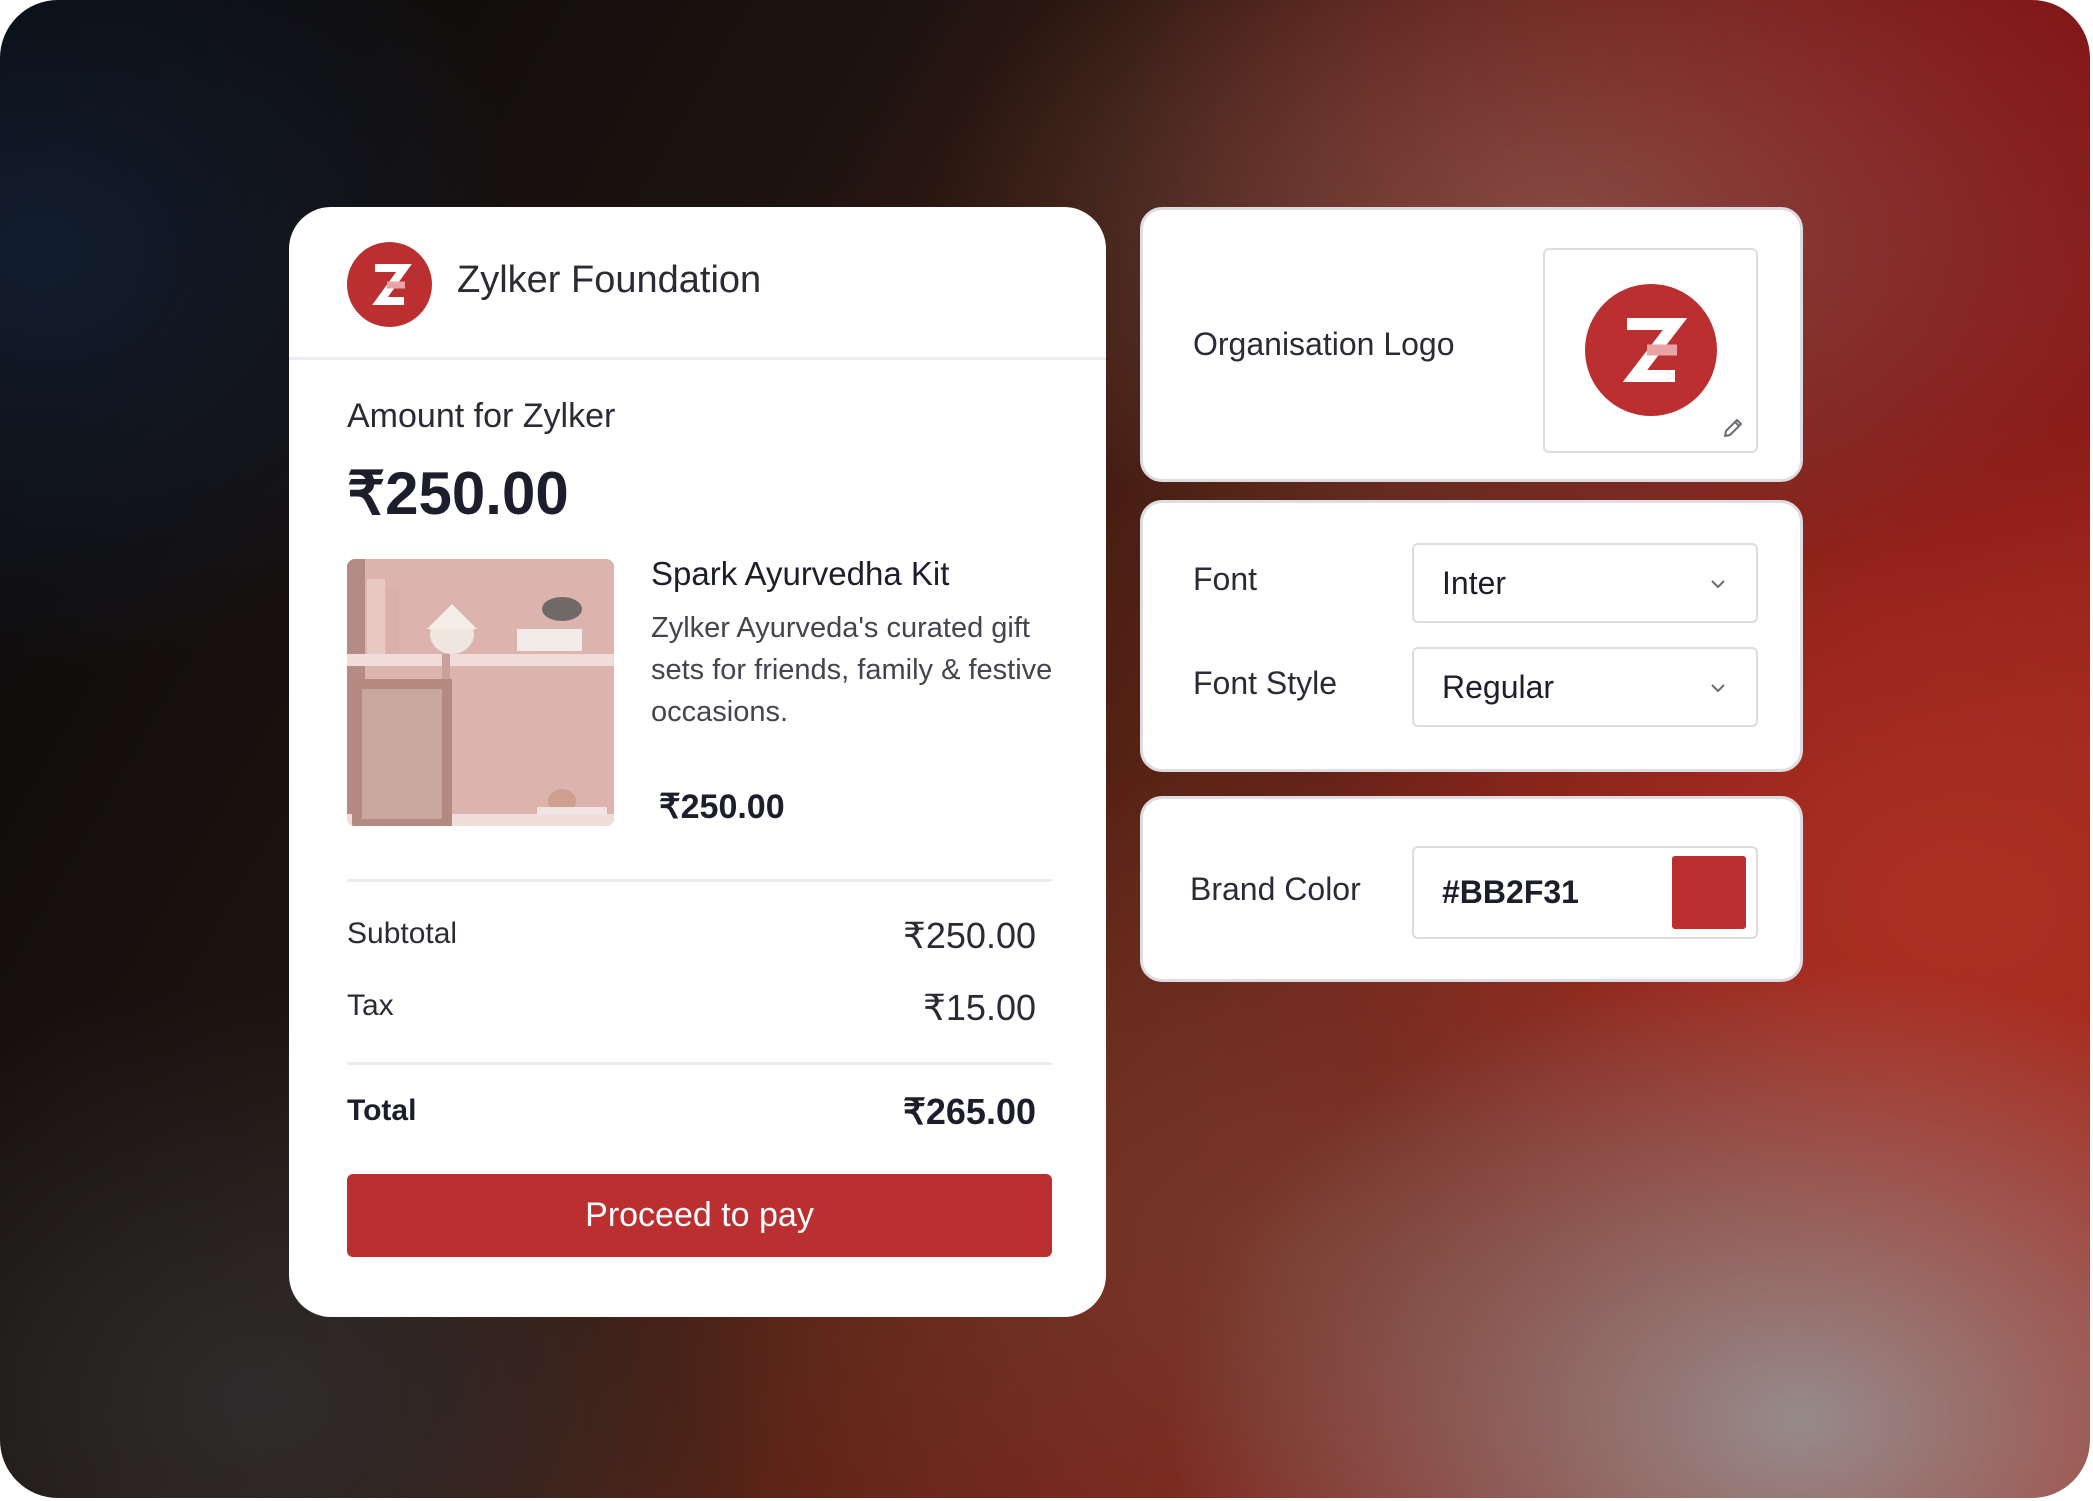  What do you see at coordinates (969, 935) in the screenshot?
I see `subtotal-value: ₹250.00` at bounding box center [969, 935].